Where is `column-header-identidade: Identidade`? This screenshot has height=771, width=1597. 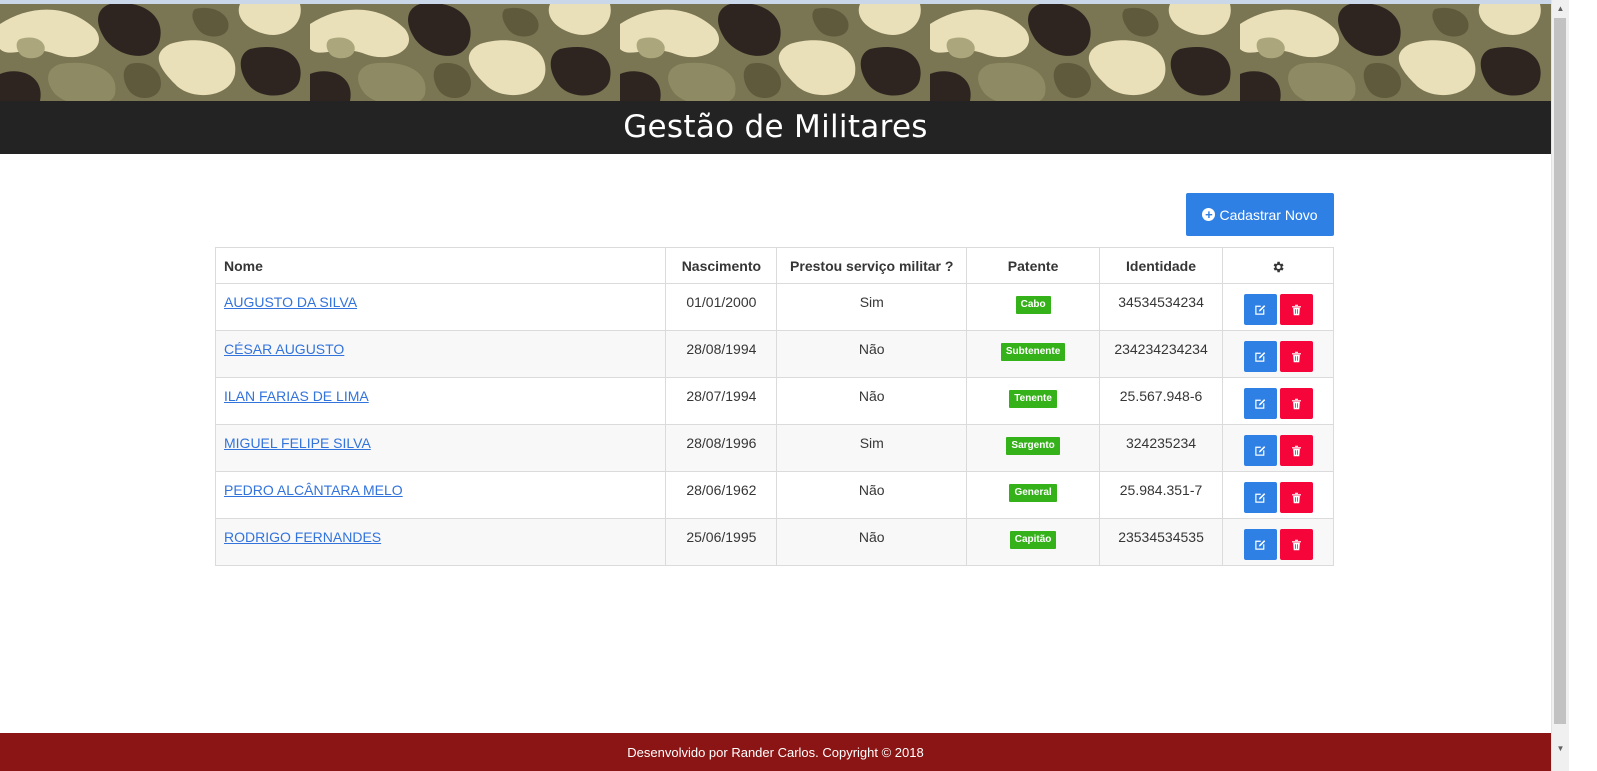 column-header-identidade: Identidade is located at coordinates (1161, 265).